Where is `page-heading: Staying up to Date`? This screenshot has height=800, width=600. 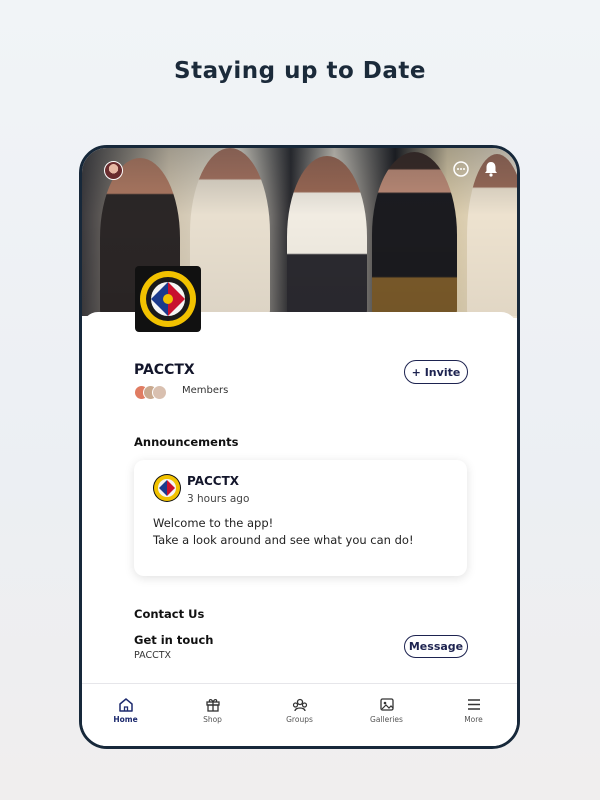 page-heading: Staying up to Date is located at coordinates (300, 71).